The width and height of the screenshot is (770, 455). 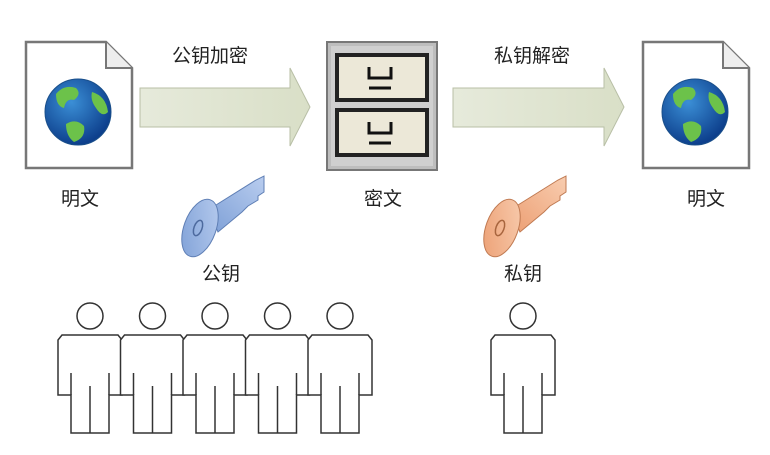 I want to click on public-key-label: 公钥, so click(x=221, y=274).